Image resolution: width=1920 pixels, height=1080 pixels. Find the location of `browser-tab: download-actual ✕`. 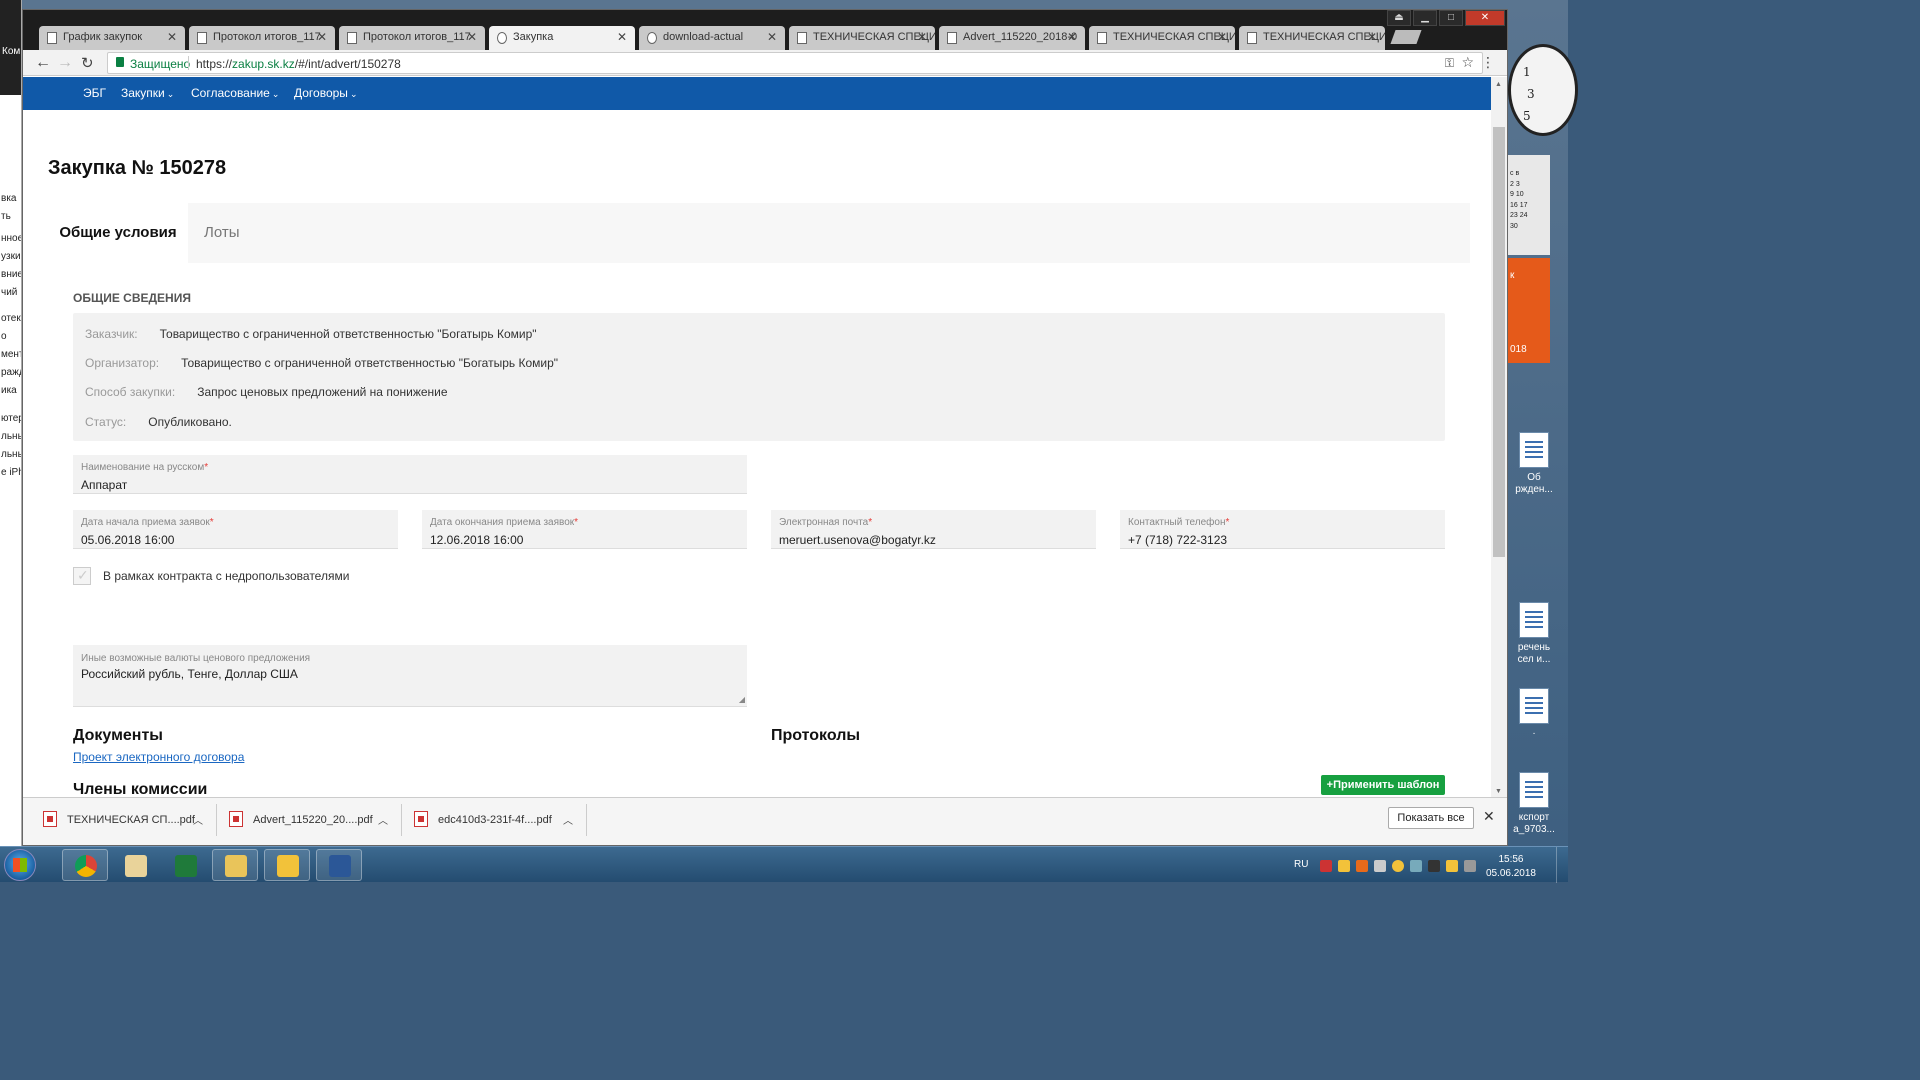

browser-tab: download-actual ✕ is located at coordinates (712, 38).